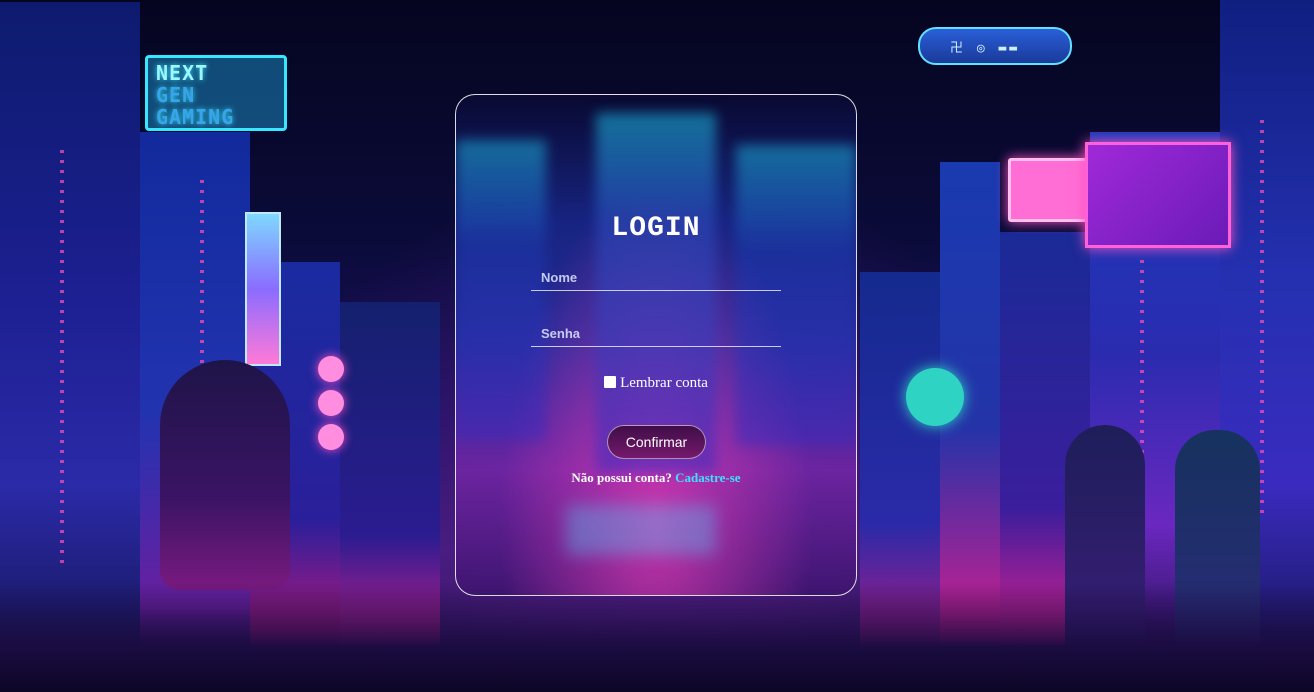 This screenshot has height=692, width=1314. Describe the element at coordinates (985, 48) in the screenshot. I see `blimp-text: 卍 ◎ ▬▬` at that location.